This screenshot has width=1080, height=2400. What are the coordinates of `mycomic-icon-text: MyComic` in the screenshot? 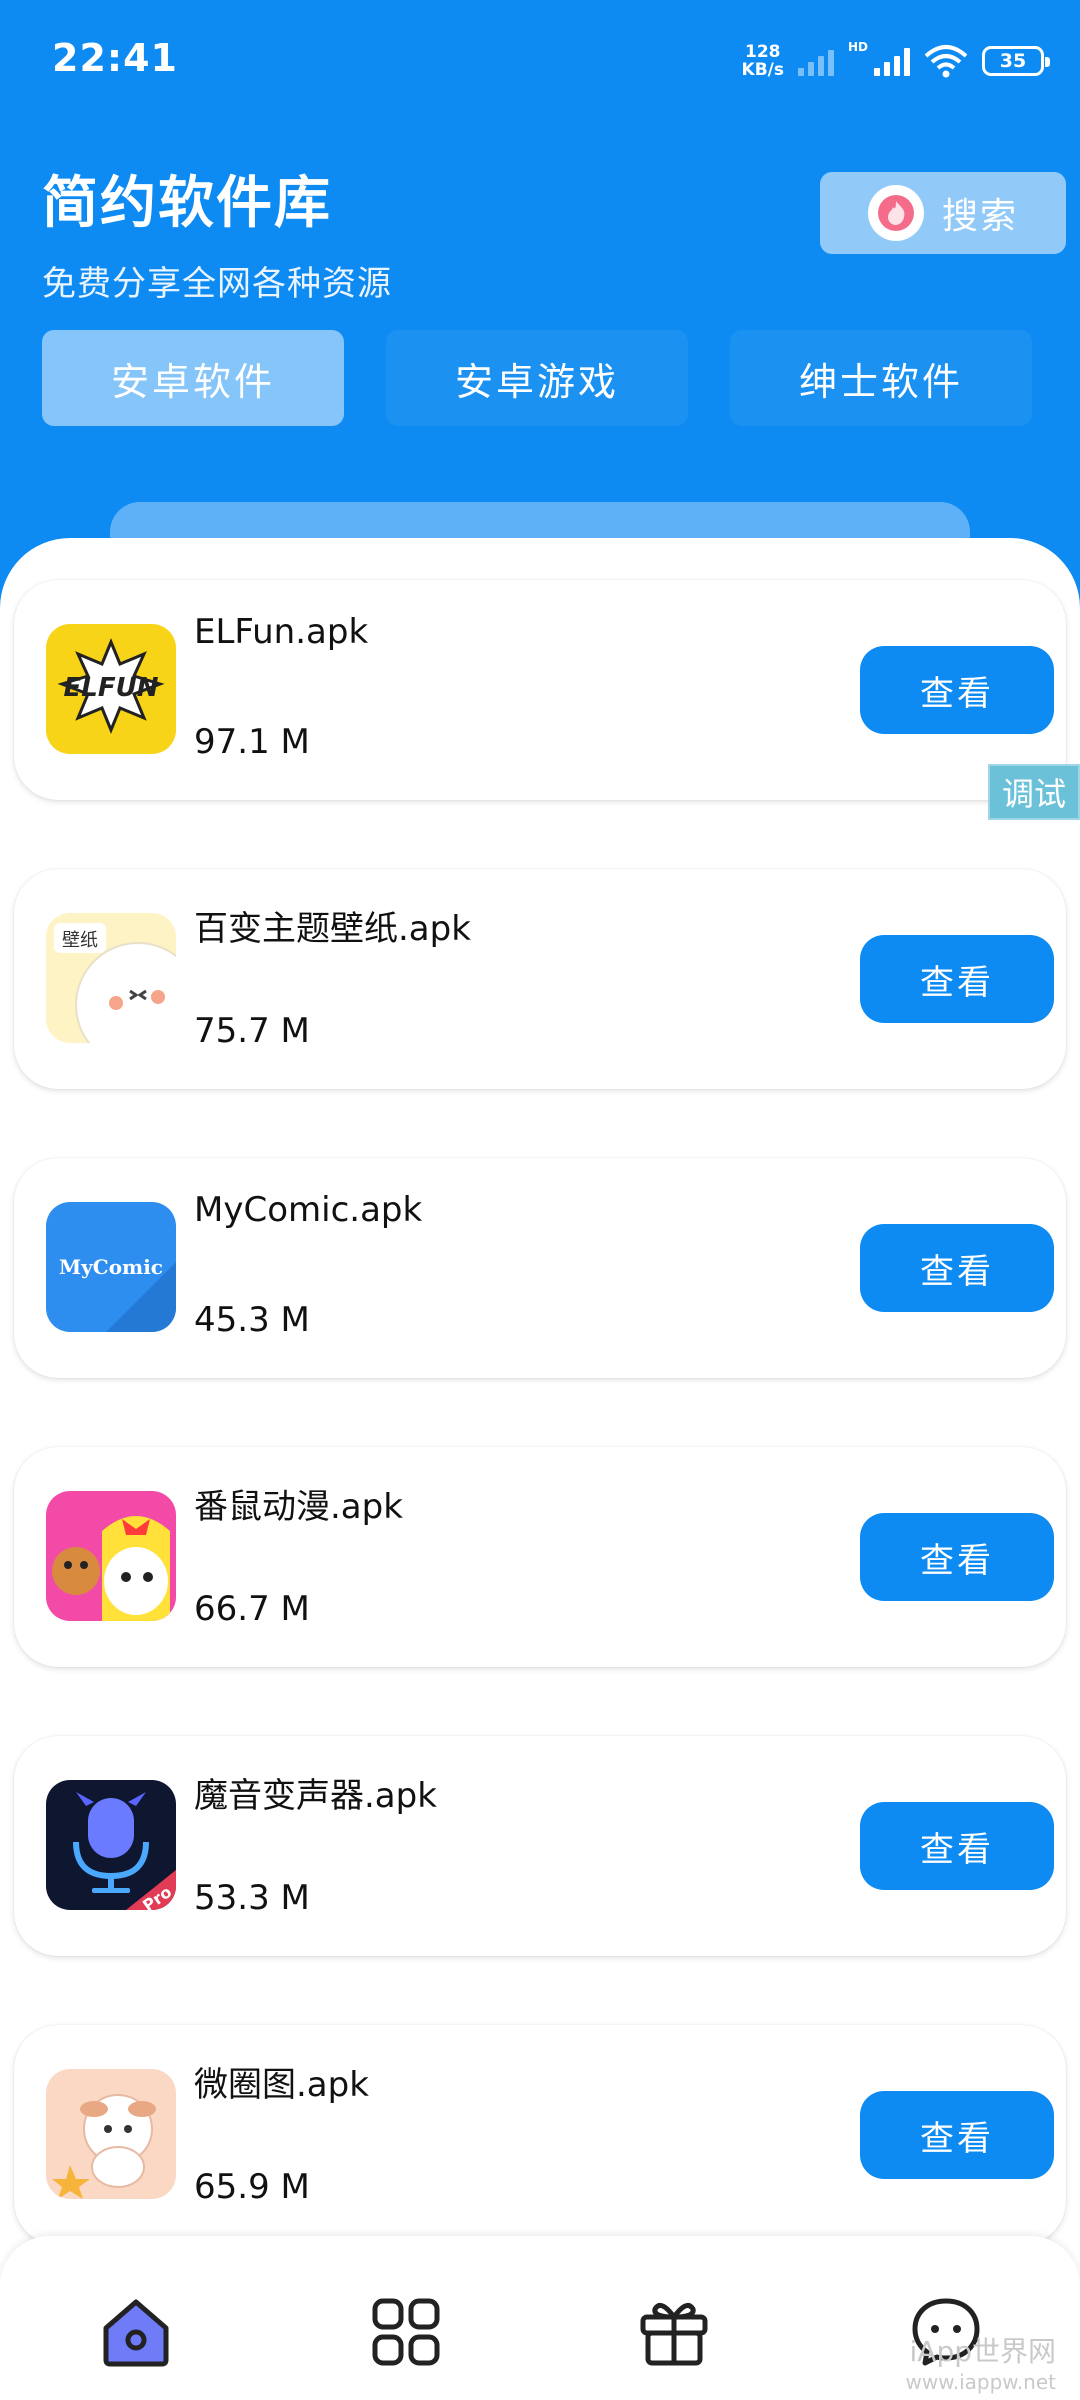 It's located at (111, 1267).